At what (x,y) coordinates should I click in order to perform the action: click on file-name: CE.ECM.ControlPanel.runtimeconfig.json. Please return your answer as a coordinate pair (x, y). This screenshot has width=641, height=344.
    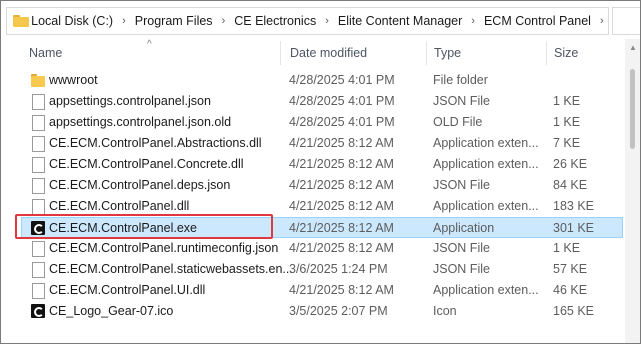
    Looking at the image, I should click on (164, 248).